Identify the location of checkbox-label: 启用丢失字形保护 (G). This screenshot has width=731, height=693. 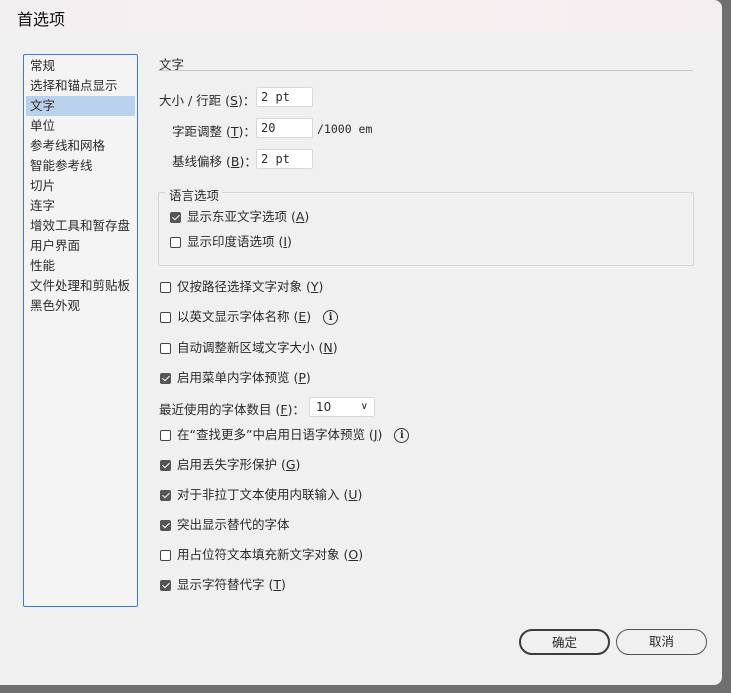
(239, 464).